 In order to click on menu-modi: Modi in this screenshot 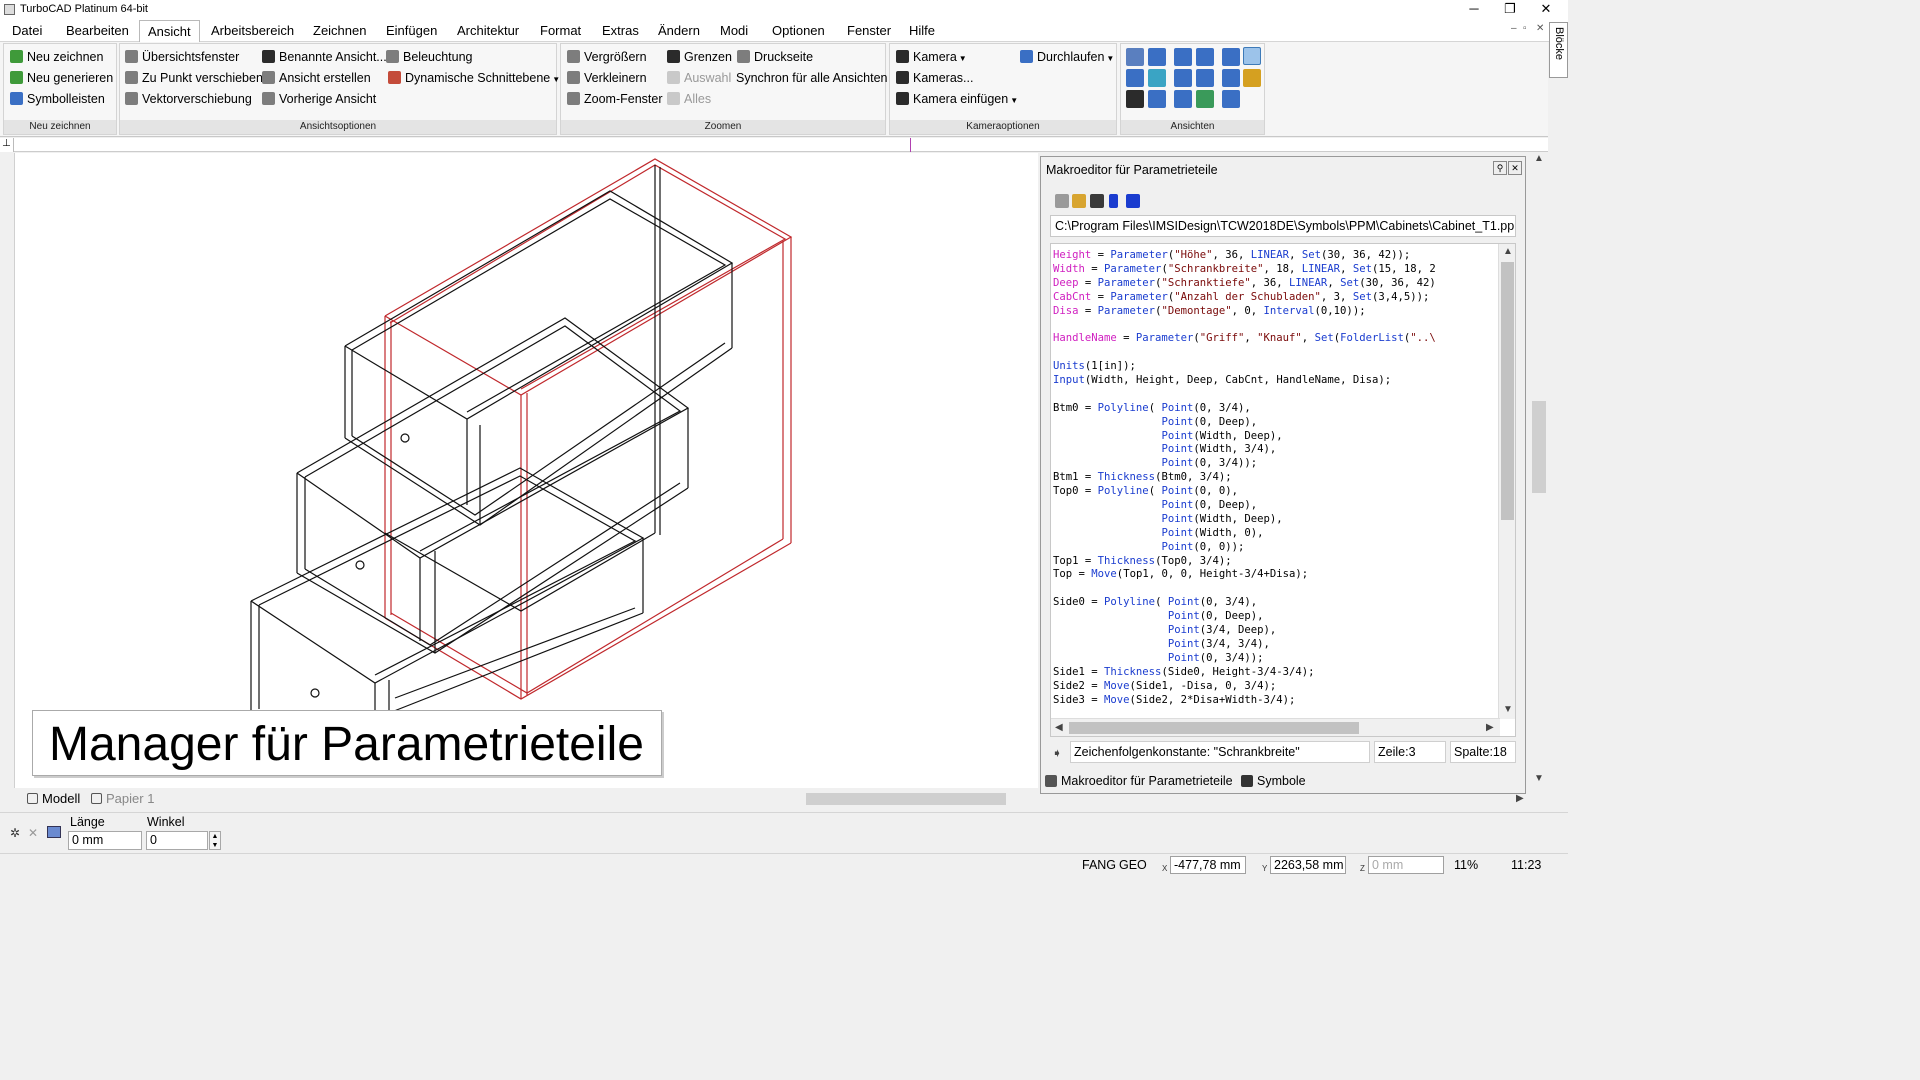, I will do `click(734, 30)`.